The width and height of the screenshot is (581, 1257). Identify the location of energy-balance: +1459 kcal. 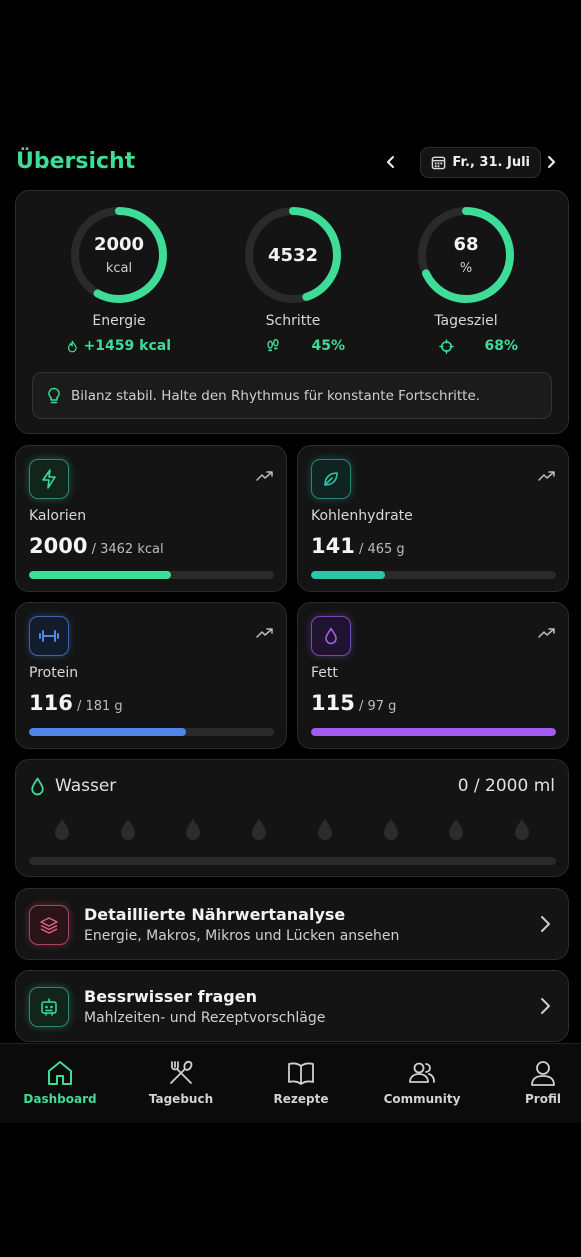
(119, 346).